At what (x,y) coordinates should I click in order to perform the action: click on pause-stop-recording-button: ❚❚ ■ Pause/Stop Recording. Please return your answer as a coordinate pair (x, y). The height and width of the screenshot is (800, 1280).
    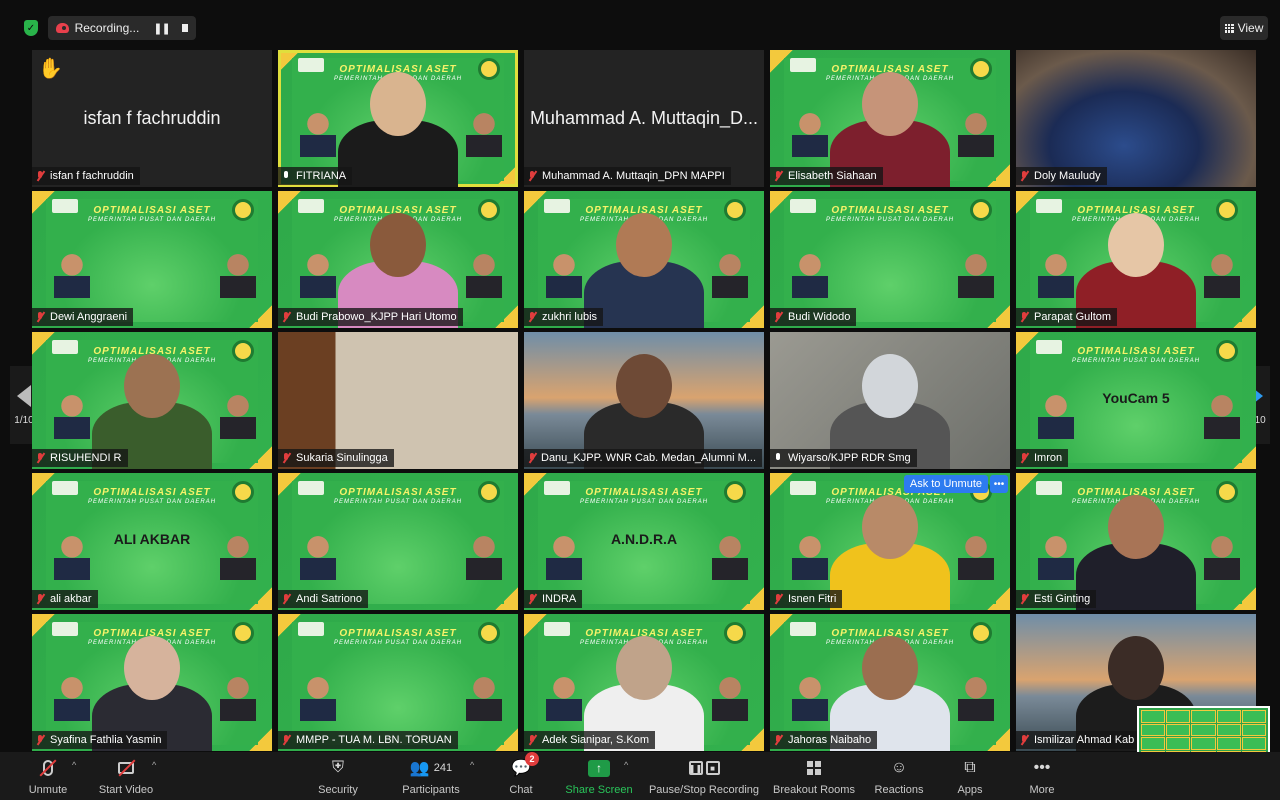
    Looking at the image, I should click on (704, 778).